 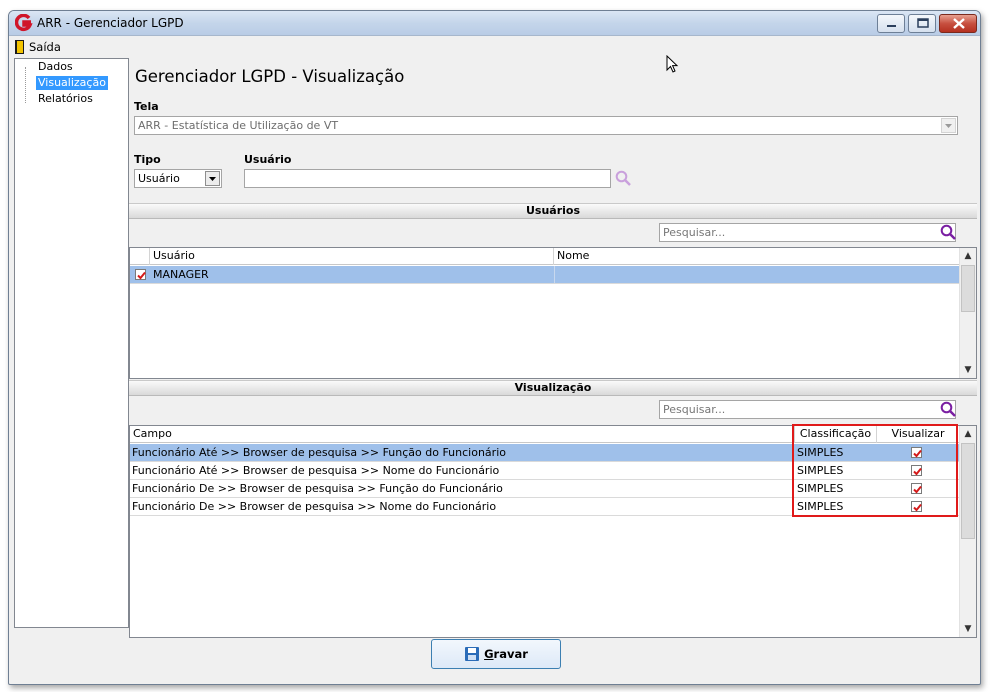 What do you see at coordinates (140, 256) in the screenshot?
I see `header-check-column` at bounding box center [140, 256].